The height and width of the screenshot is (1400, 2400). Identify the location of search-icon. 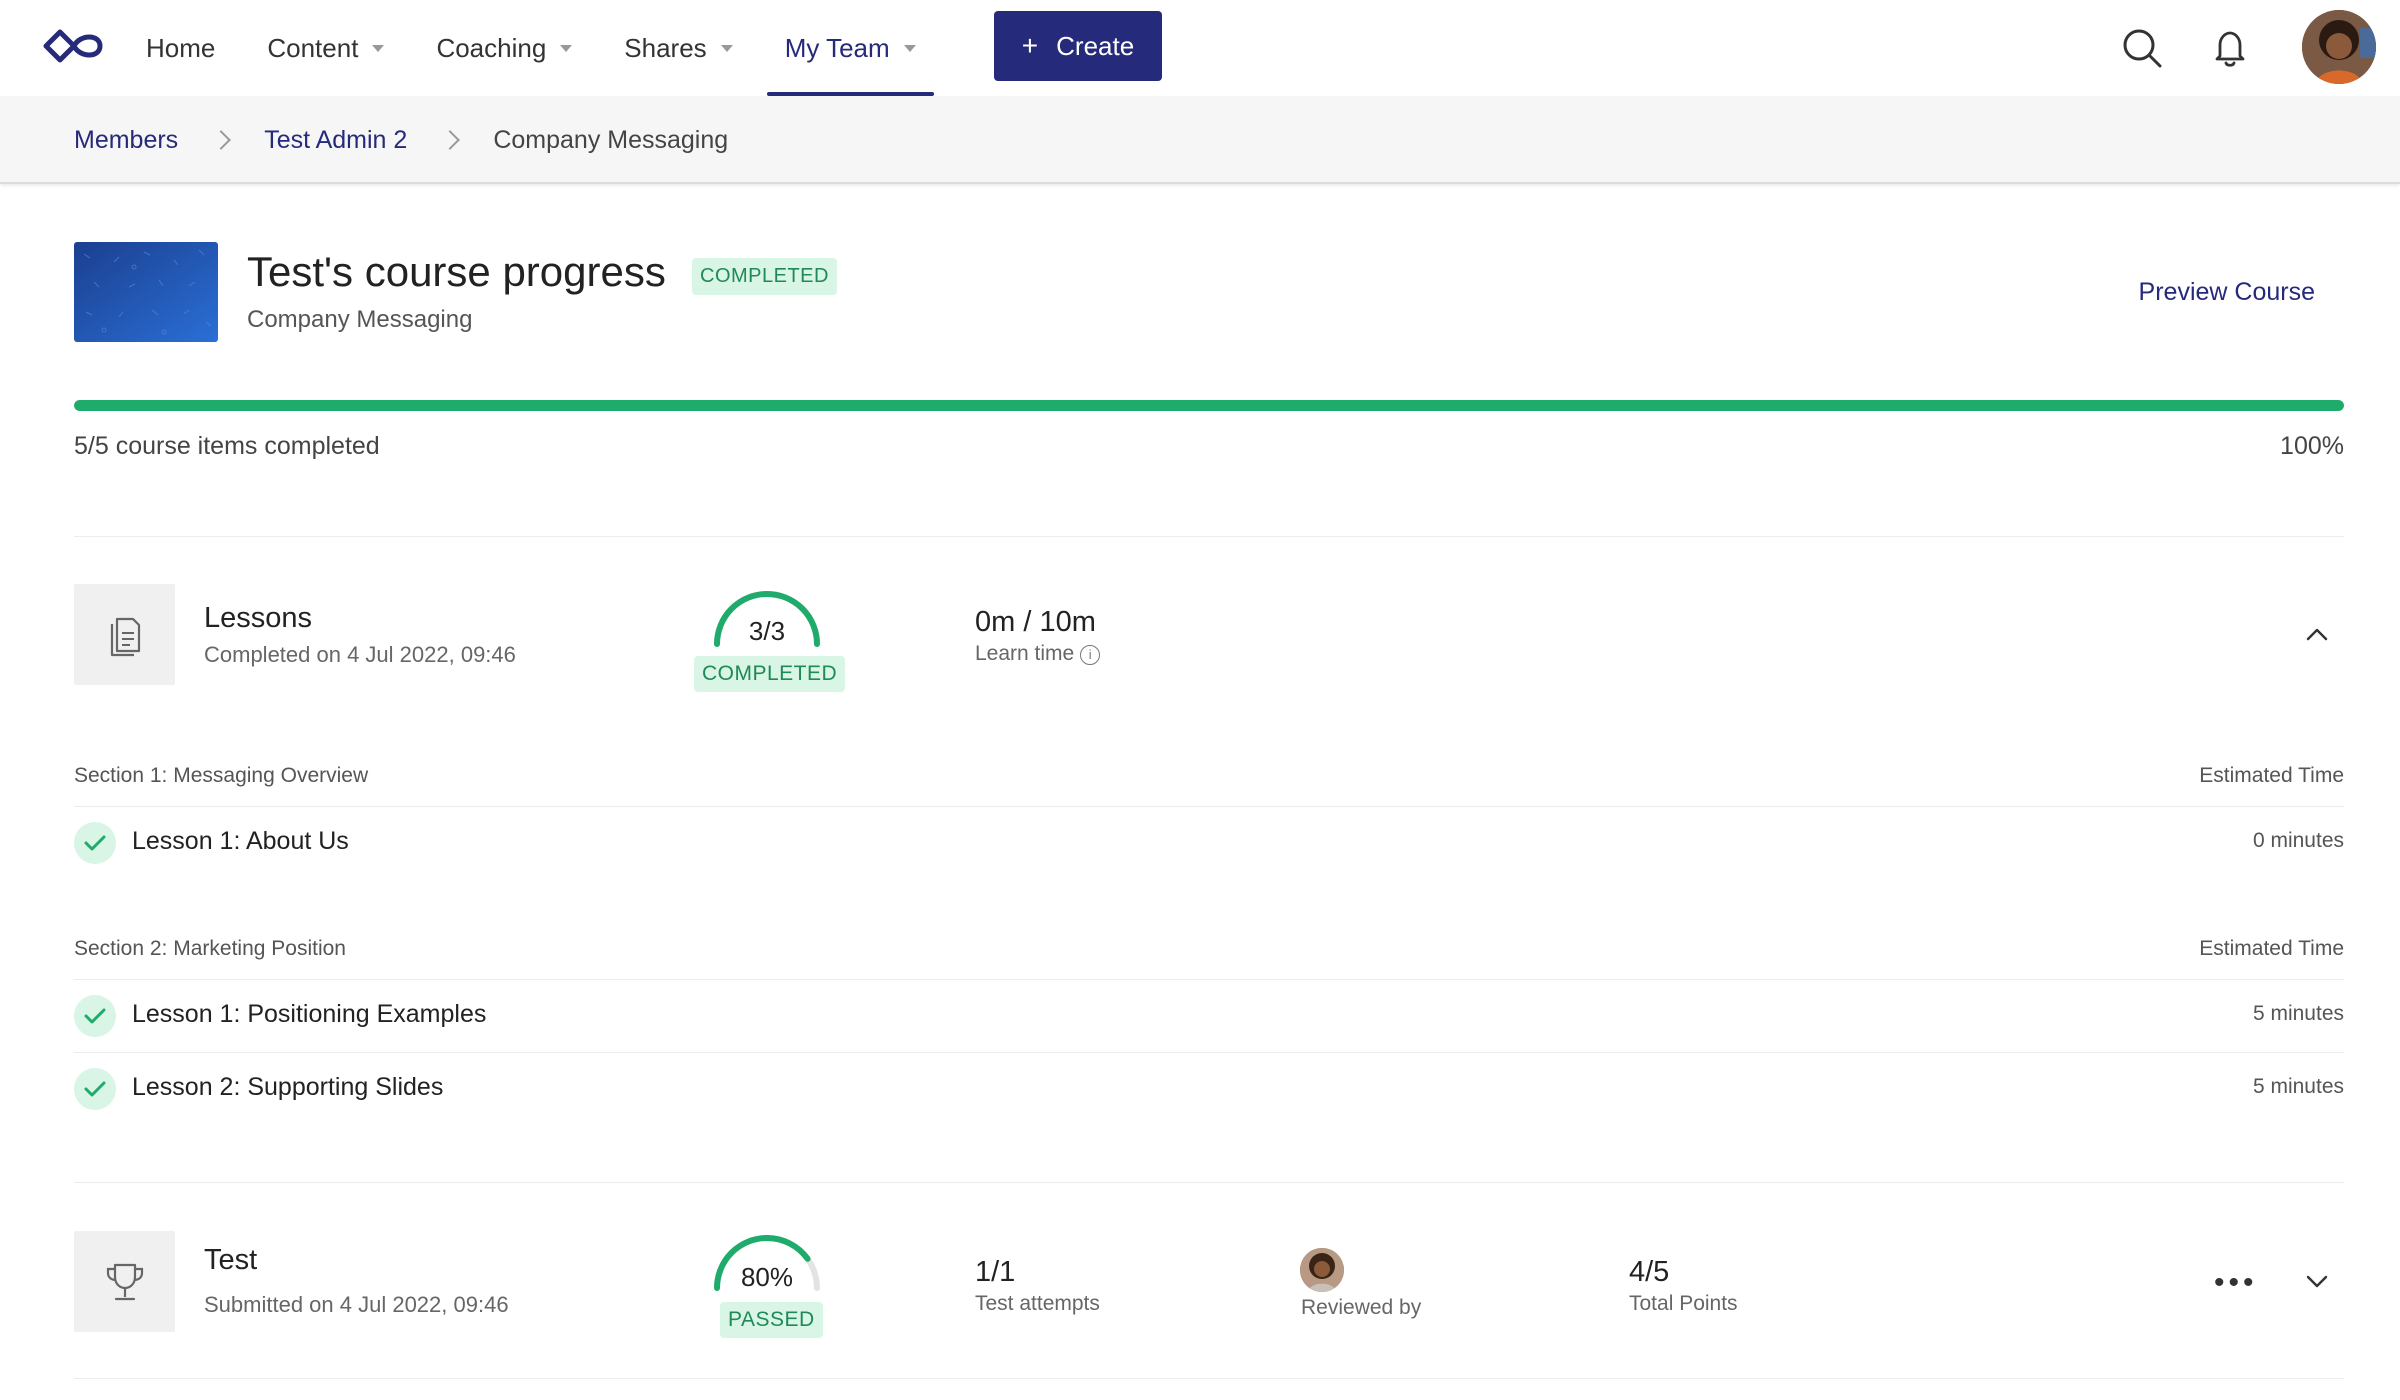
(2142, 48).